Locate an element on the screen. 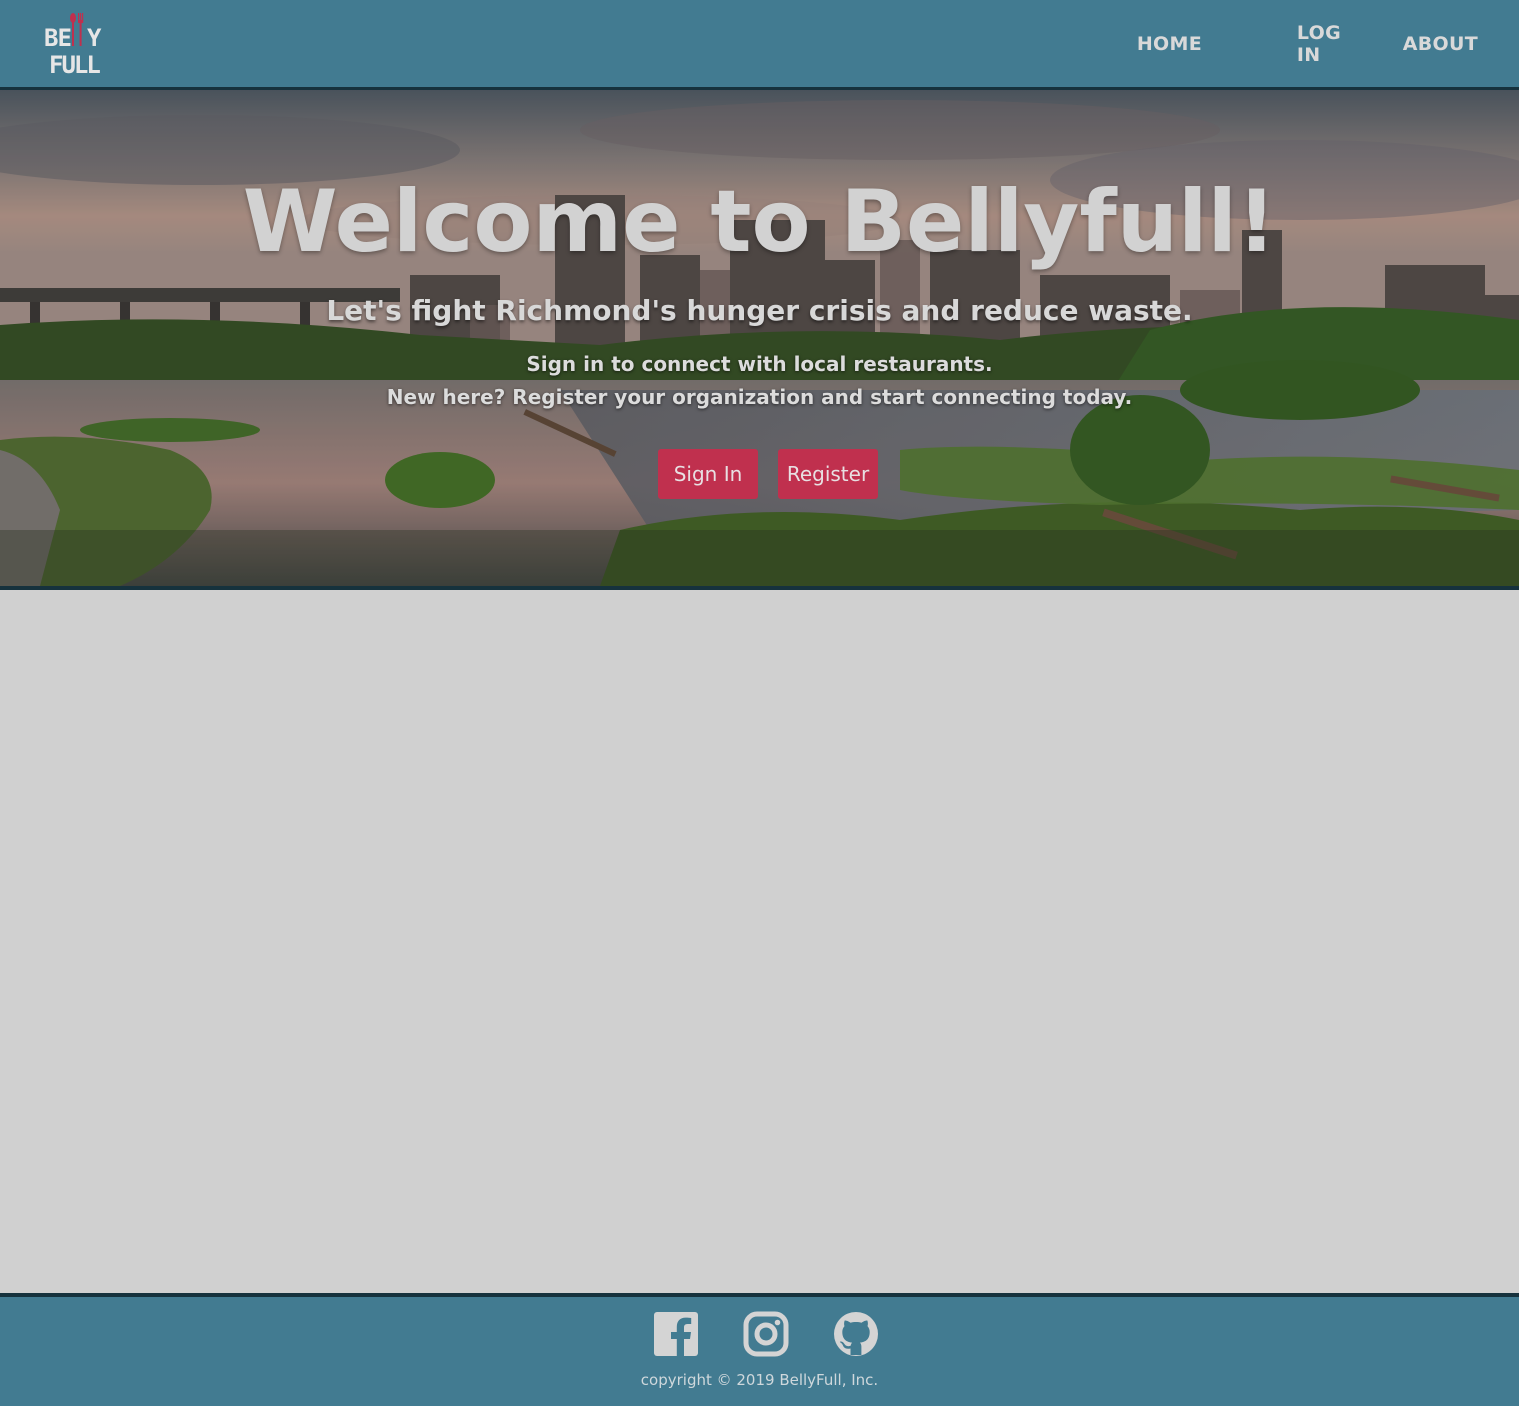  nav-about-link: ABOUT is located at coordinates (1440, 44).